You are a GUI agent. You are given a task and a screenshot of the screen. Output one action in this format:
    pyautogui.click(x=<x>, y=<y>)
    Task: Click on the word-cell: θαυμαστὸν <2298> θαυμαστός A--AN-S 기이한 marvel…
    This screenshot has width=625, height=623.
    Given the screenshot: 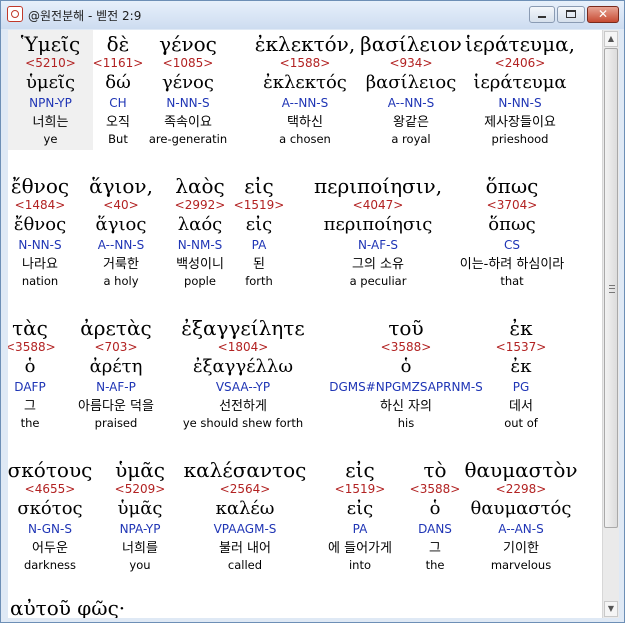 What is the action you would take?
    pyautogui.click(x=521, y=516)
    